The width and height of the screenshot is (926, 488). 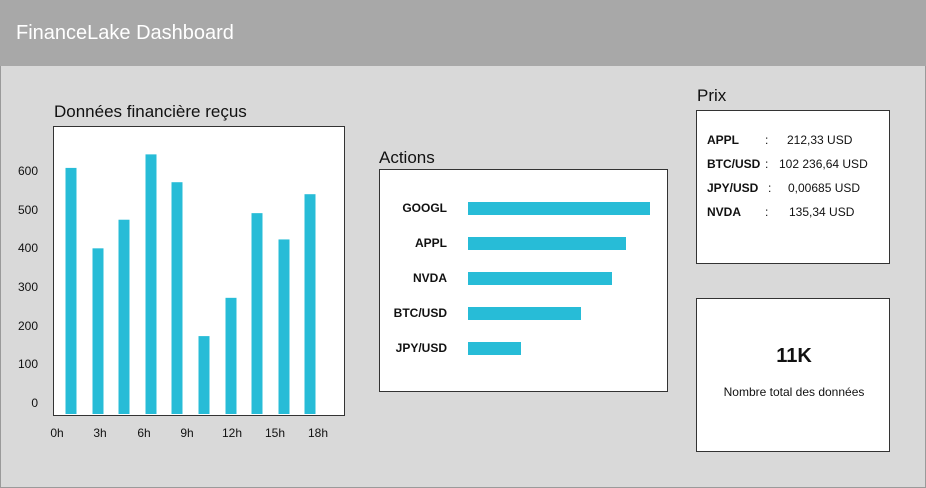 What do you see at coordinates (57, 433) in the screenshot?
I see `x-tick-label: 0h` at bounding box center [57, 433].